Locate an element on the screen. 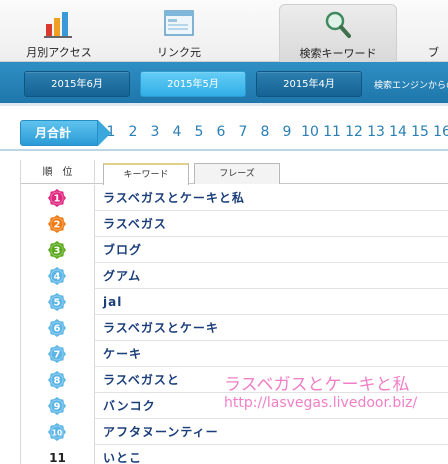 The image size is (448, 464). keyword-link: グアム is located at coordinates (271, 276).